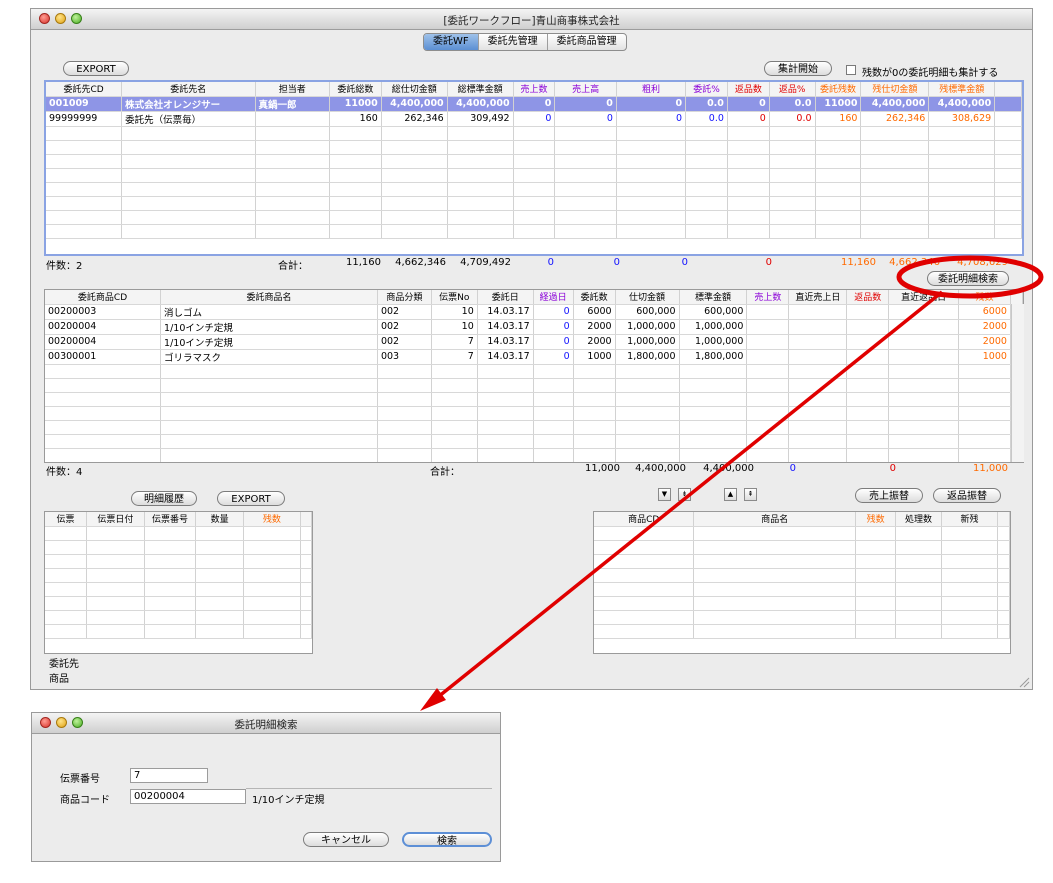 The image size is (1053, 883). I want to click on highlight-ellipse, so click(970, 277).